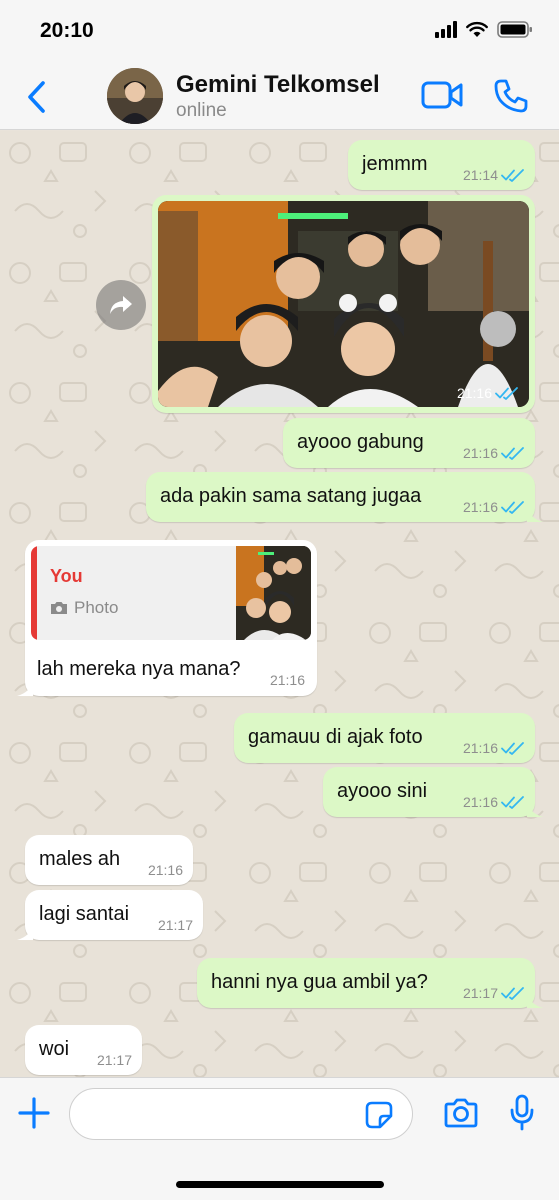 Image resolution: width=559 pixels, height=1200 pixels. I want to click on message-bubble-outgoing: hanni nya gua ambil ya? 21:17, so click(370, 983).